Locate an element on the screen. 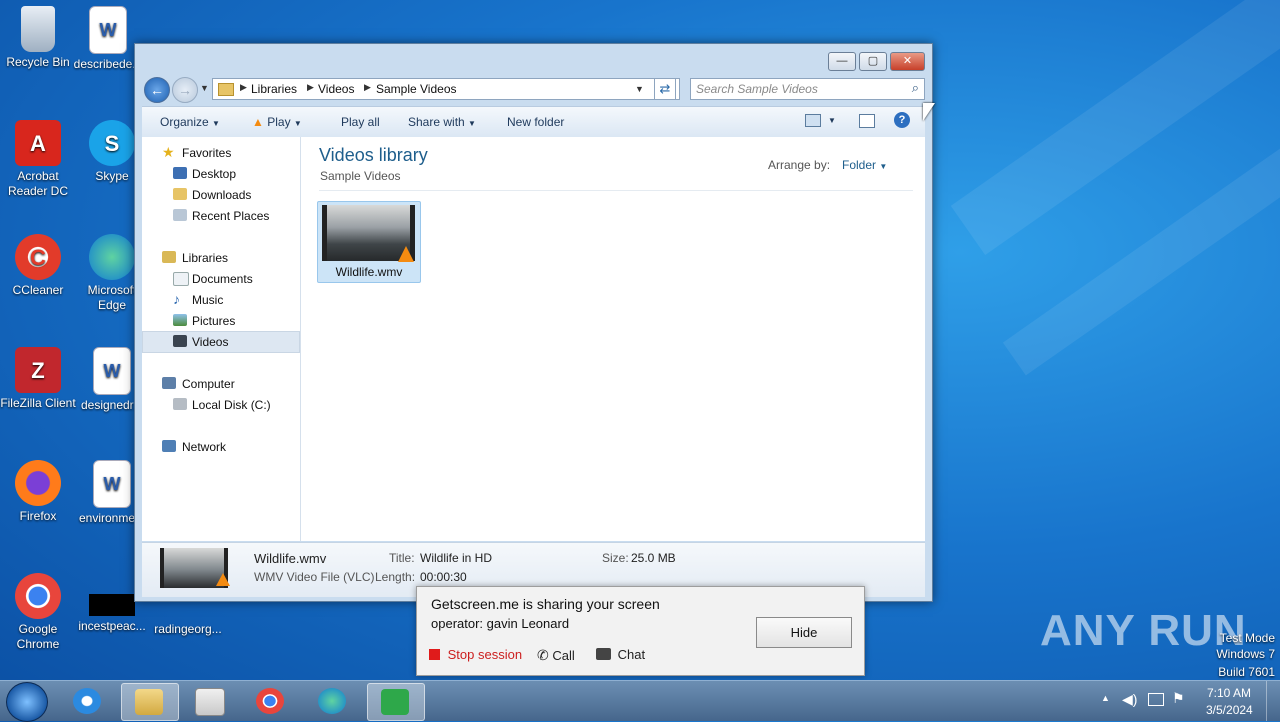  chat-button: Chat is located at coordinates (620, 654).